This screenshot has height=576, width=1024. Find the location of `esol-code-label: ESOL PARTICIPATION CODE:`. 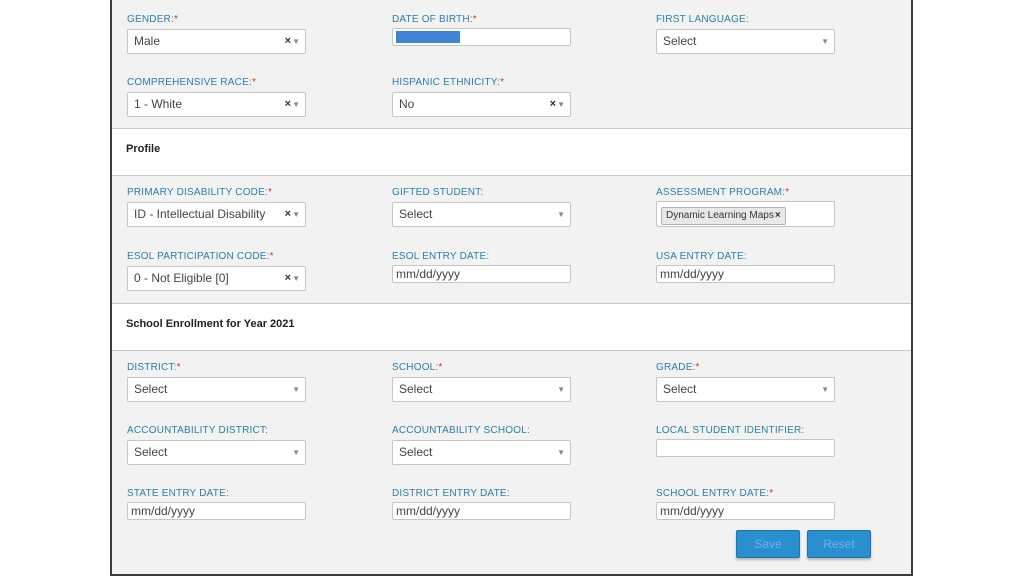

esol-code-label: ESOL PARTICIPATION CODE: is located at coordinates (198, 256).